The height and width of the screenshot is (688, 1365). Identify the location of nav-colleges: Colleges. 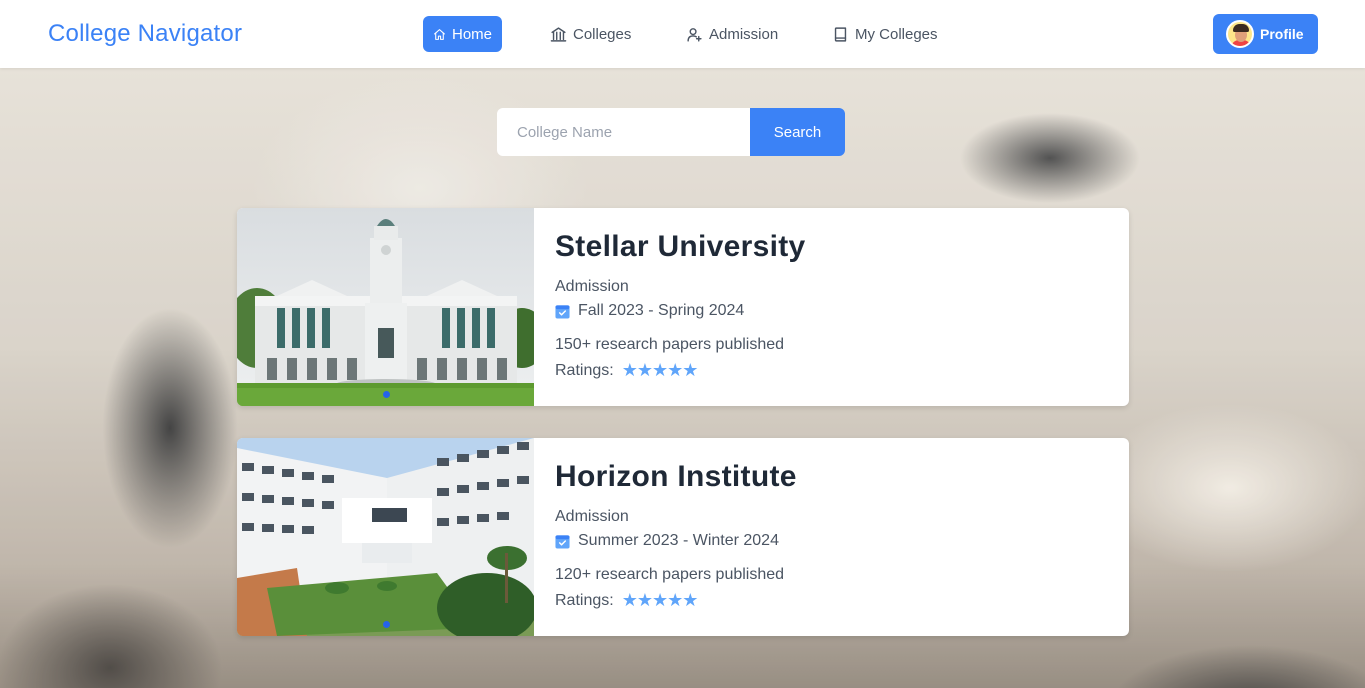
(590, 34).